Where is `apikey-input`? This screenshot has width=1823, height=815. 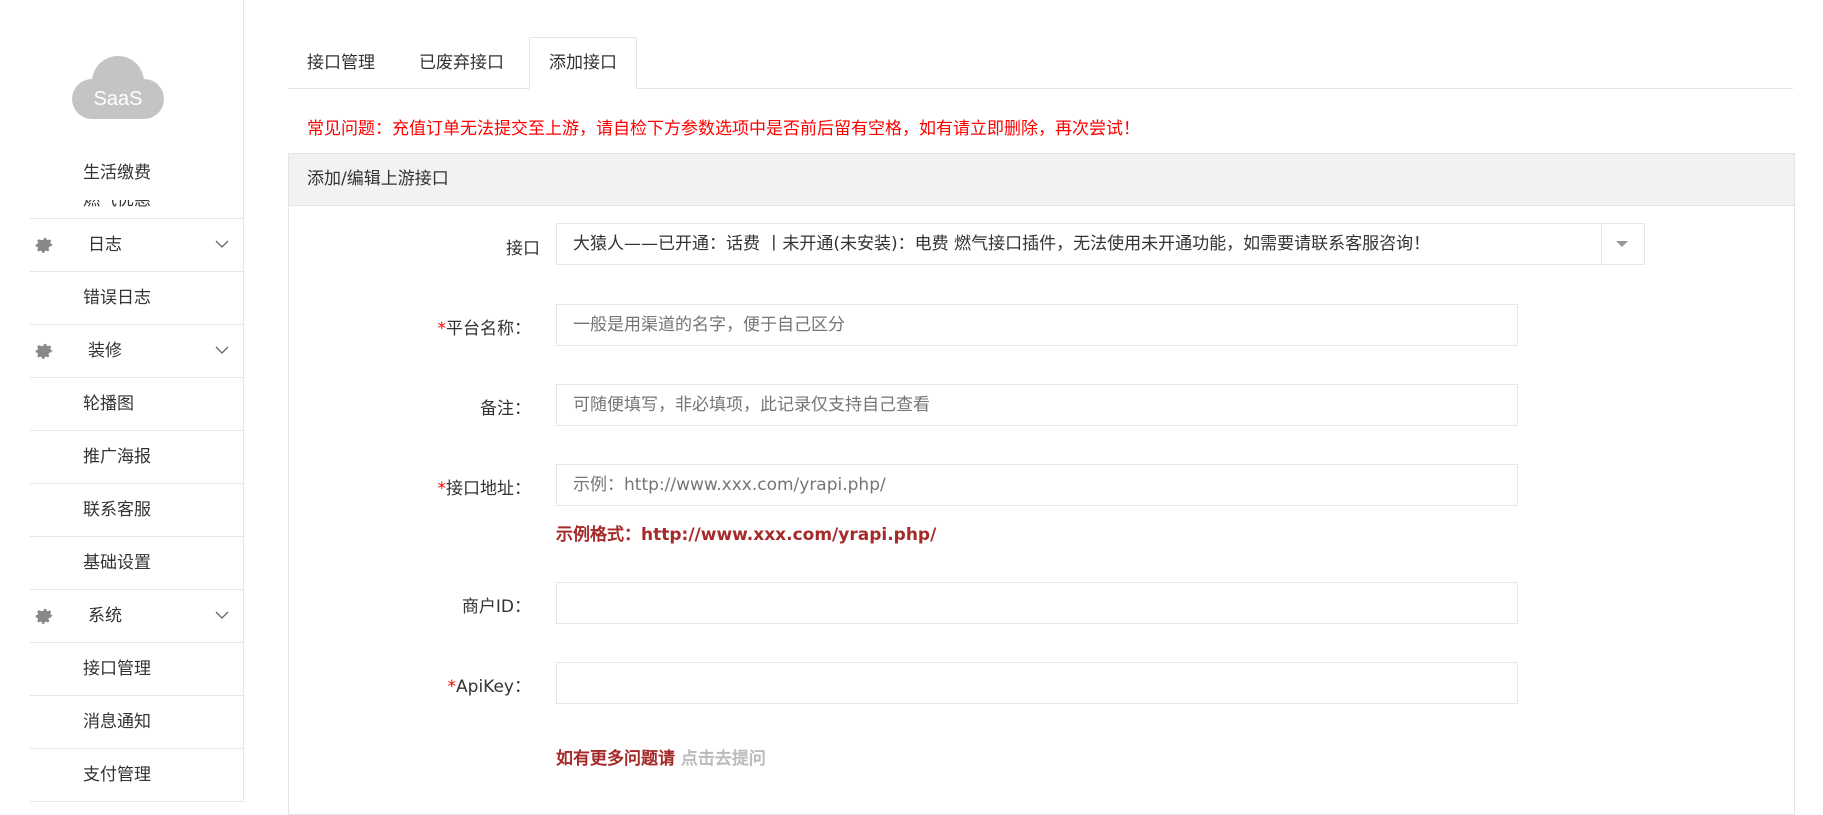 apikey-input is located at coordinates (1037, 683).